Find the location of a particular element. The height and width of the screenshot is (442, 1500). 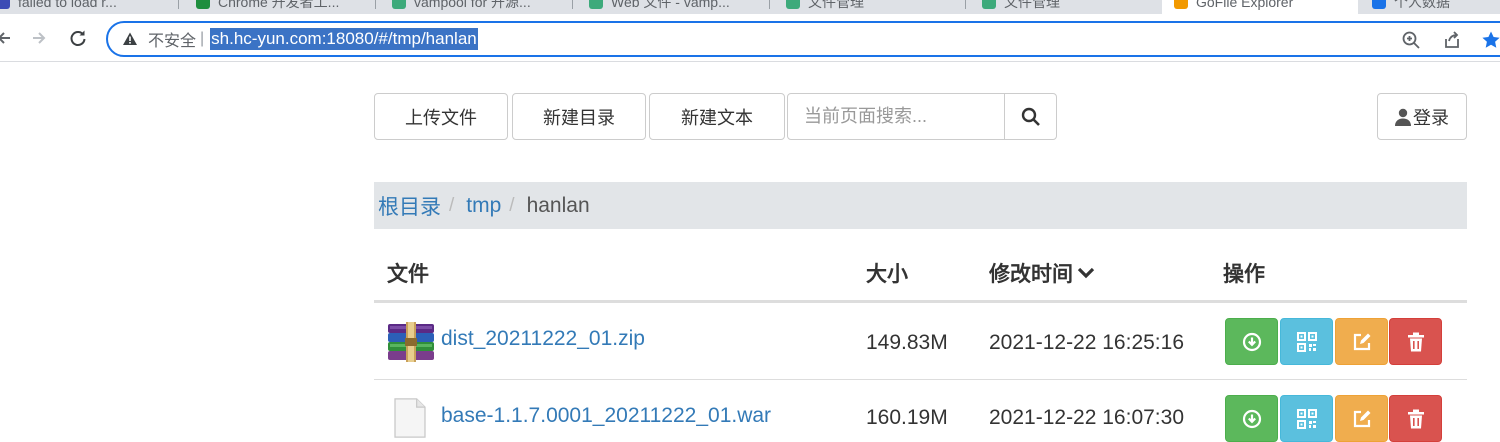

login-label: 登录 is located at coordinates (1431, 117).